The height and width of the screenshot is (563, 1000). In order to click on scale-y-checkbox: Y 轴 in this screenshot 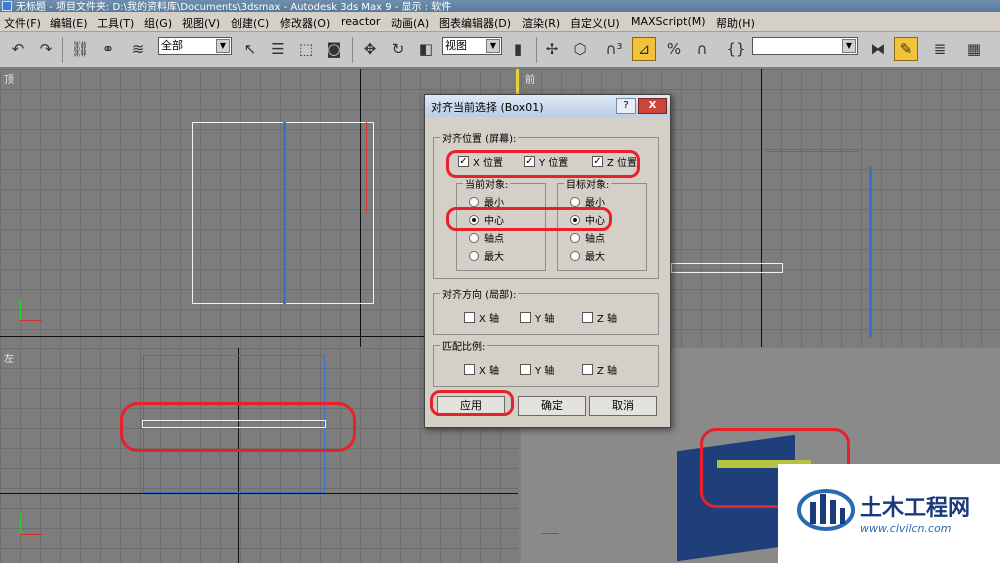, I will do `click(537, 369)`.